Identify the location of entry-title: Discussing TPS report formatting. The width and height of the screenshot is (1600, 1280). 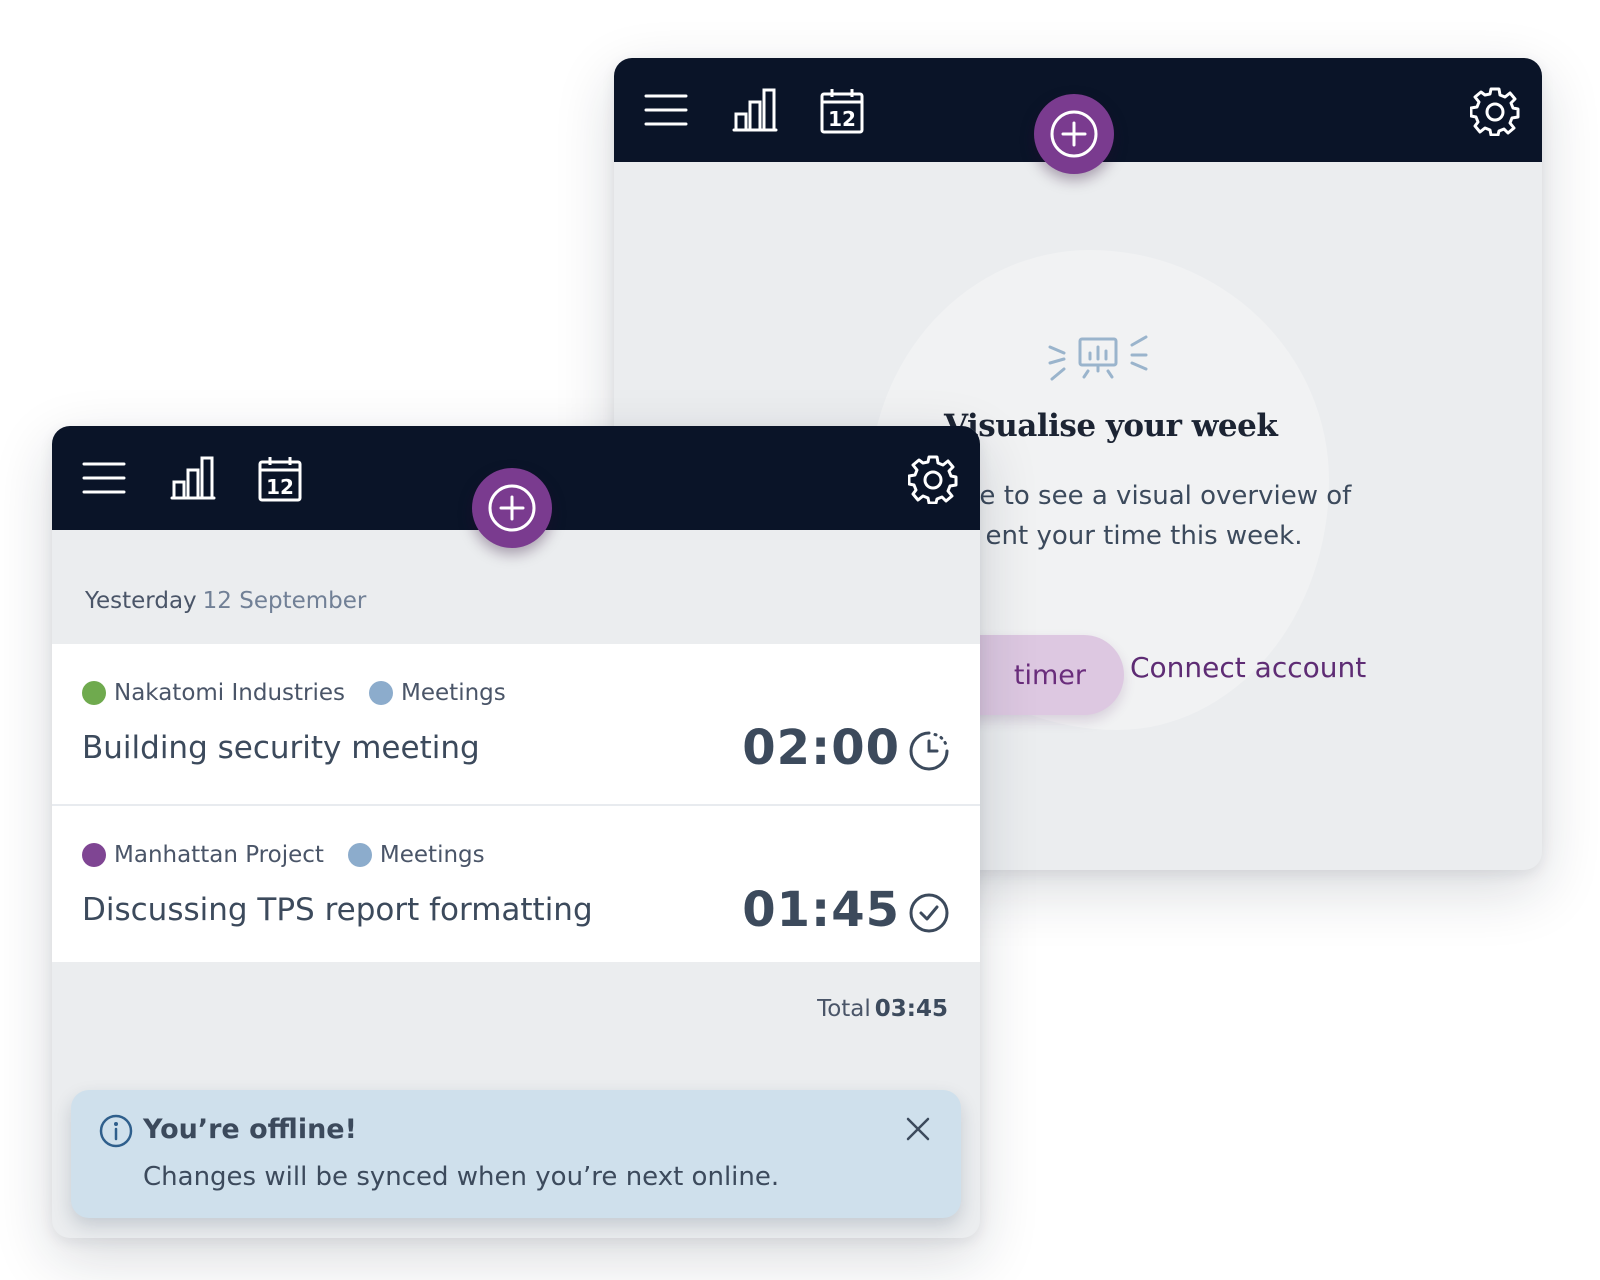
(337, 910).